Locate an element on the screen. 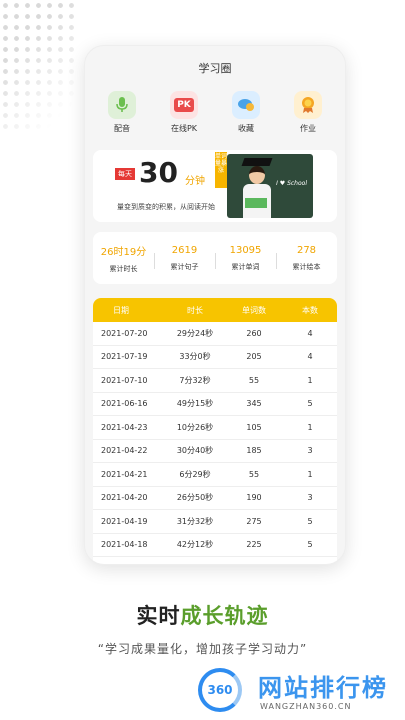  stat-label: 累计时长 is located at coordinates (123, 268).